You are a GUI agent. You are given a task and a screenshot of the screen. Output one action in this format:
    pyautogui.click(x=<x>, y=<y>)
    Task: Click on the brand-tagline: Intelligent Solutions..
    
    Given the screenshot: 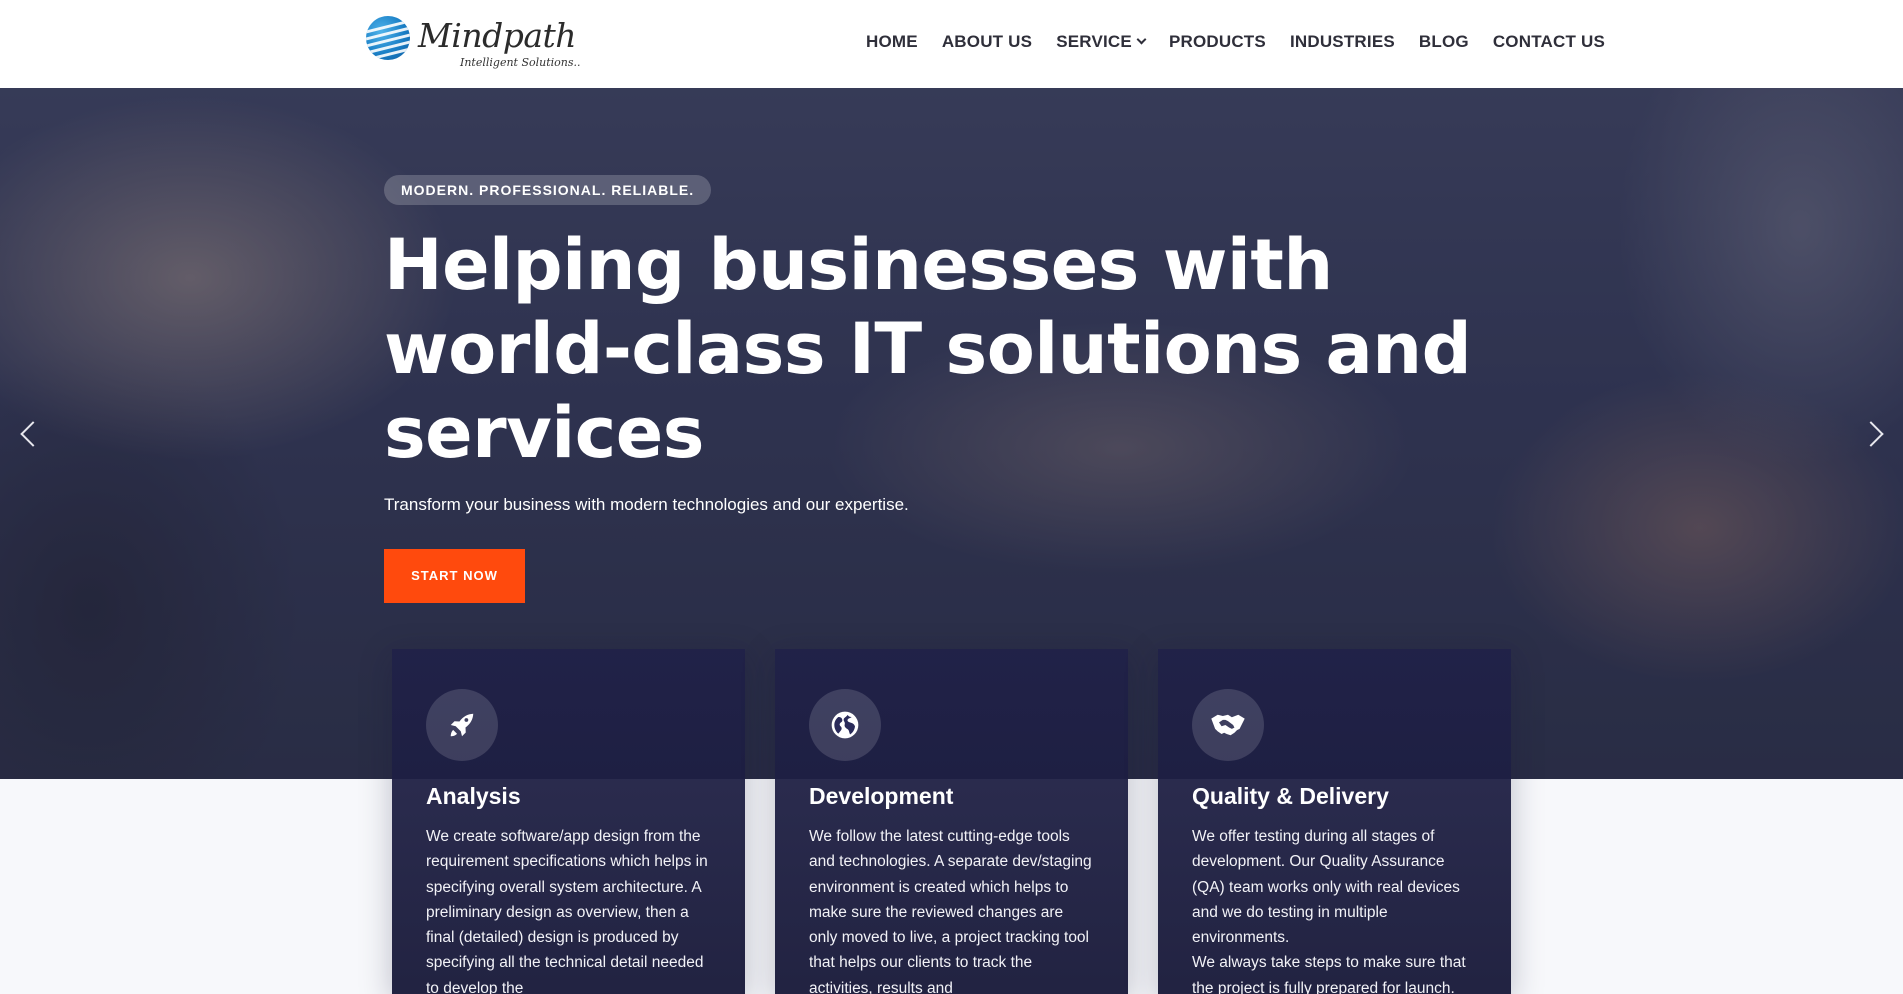 What is the action you would take?
    pyautogui.click(x=520, y=62)
    